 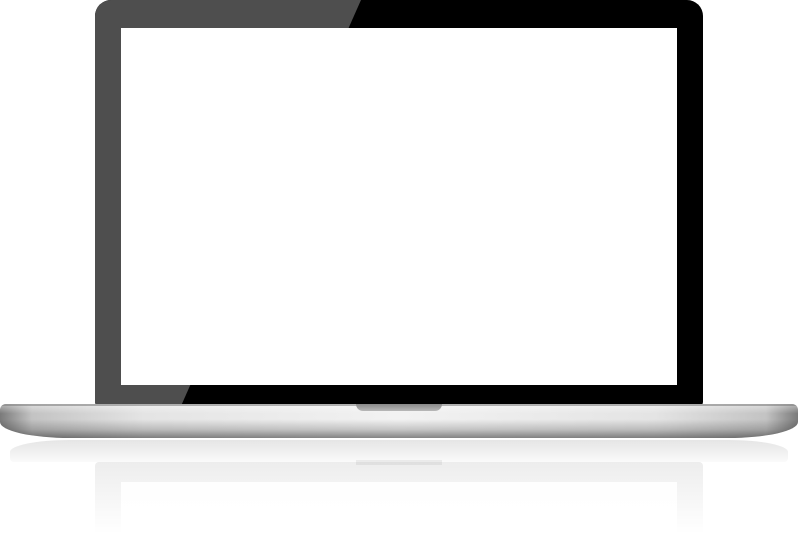 I want to click on reflection-base, so click(x=399, y=451).